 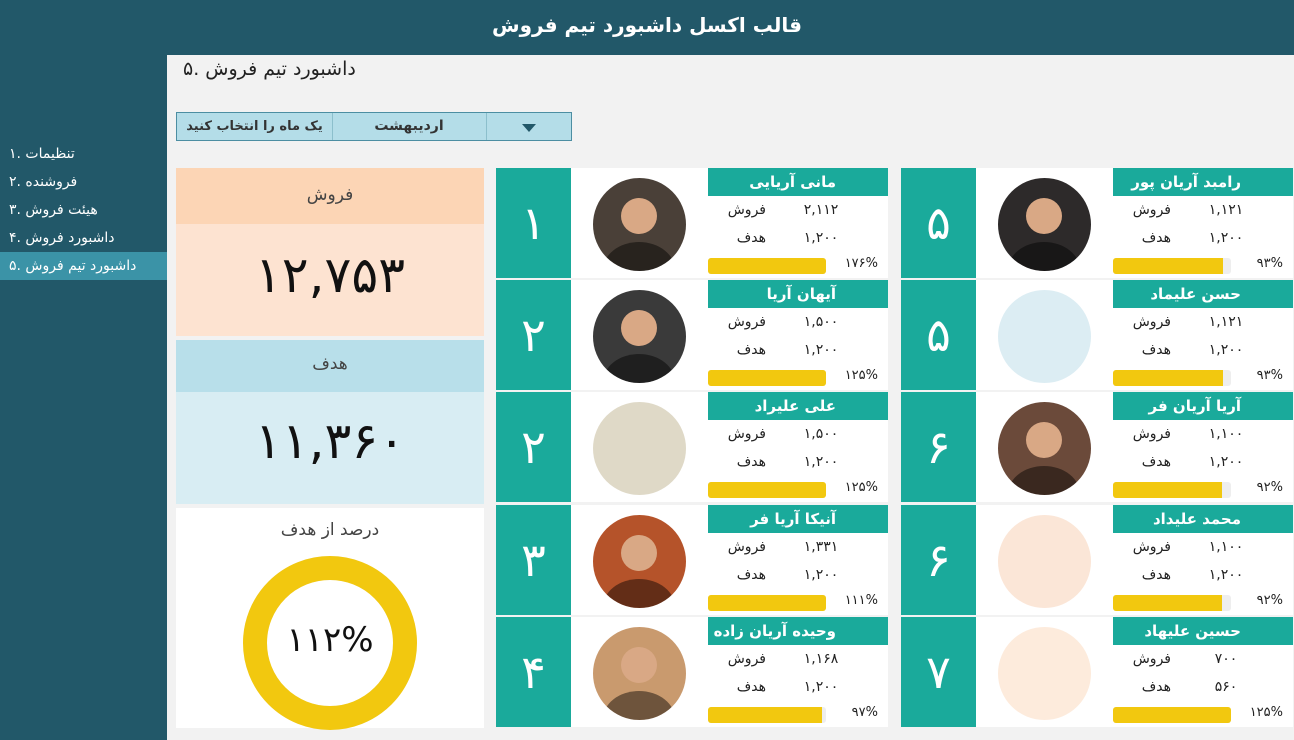 What do you see at coordinates (821, 547) in the screenshot?
I see `sales-value: ۱,۳۳۱` at bounding box center [821, 547].